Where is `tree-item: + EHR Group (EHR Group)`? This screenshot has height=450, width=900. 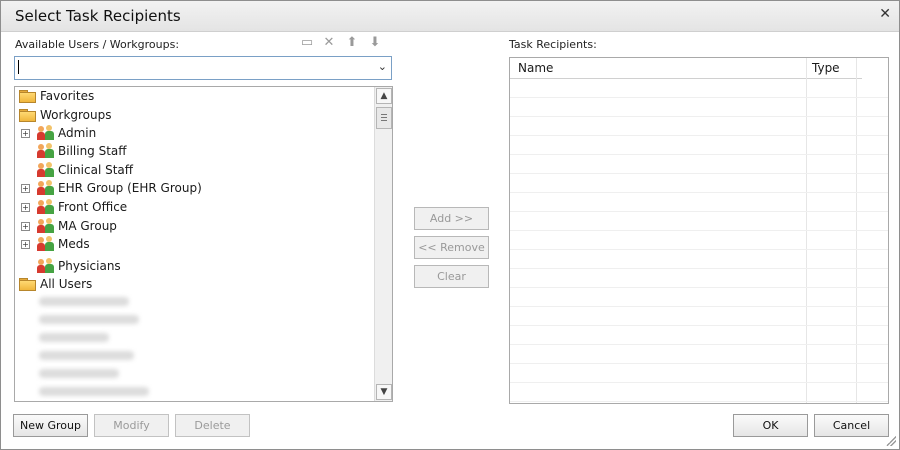 tree-item: + EHR Group (EHR Group) is located at coordinates (192, 188).